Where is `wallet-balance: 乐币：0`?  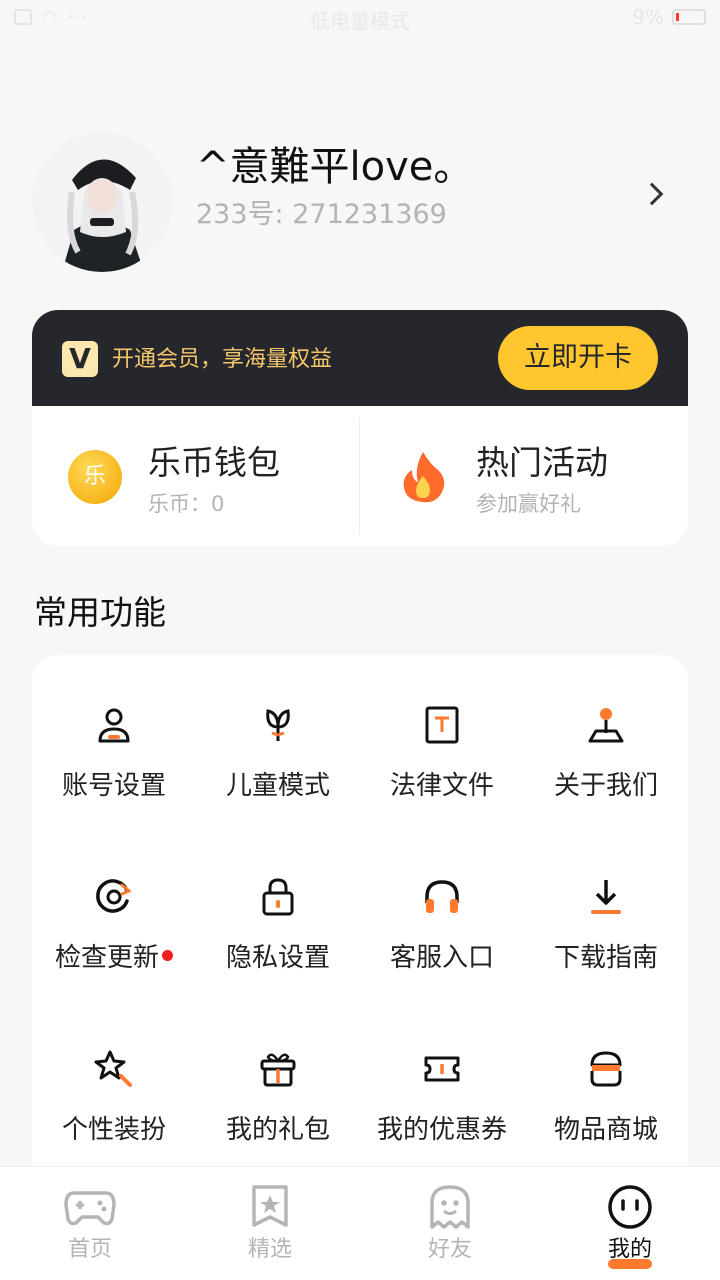 wallet-balance: 乐币：0 is located at coordinates (186, 504).